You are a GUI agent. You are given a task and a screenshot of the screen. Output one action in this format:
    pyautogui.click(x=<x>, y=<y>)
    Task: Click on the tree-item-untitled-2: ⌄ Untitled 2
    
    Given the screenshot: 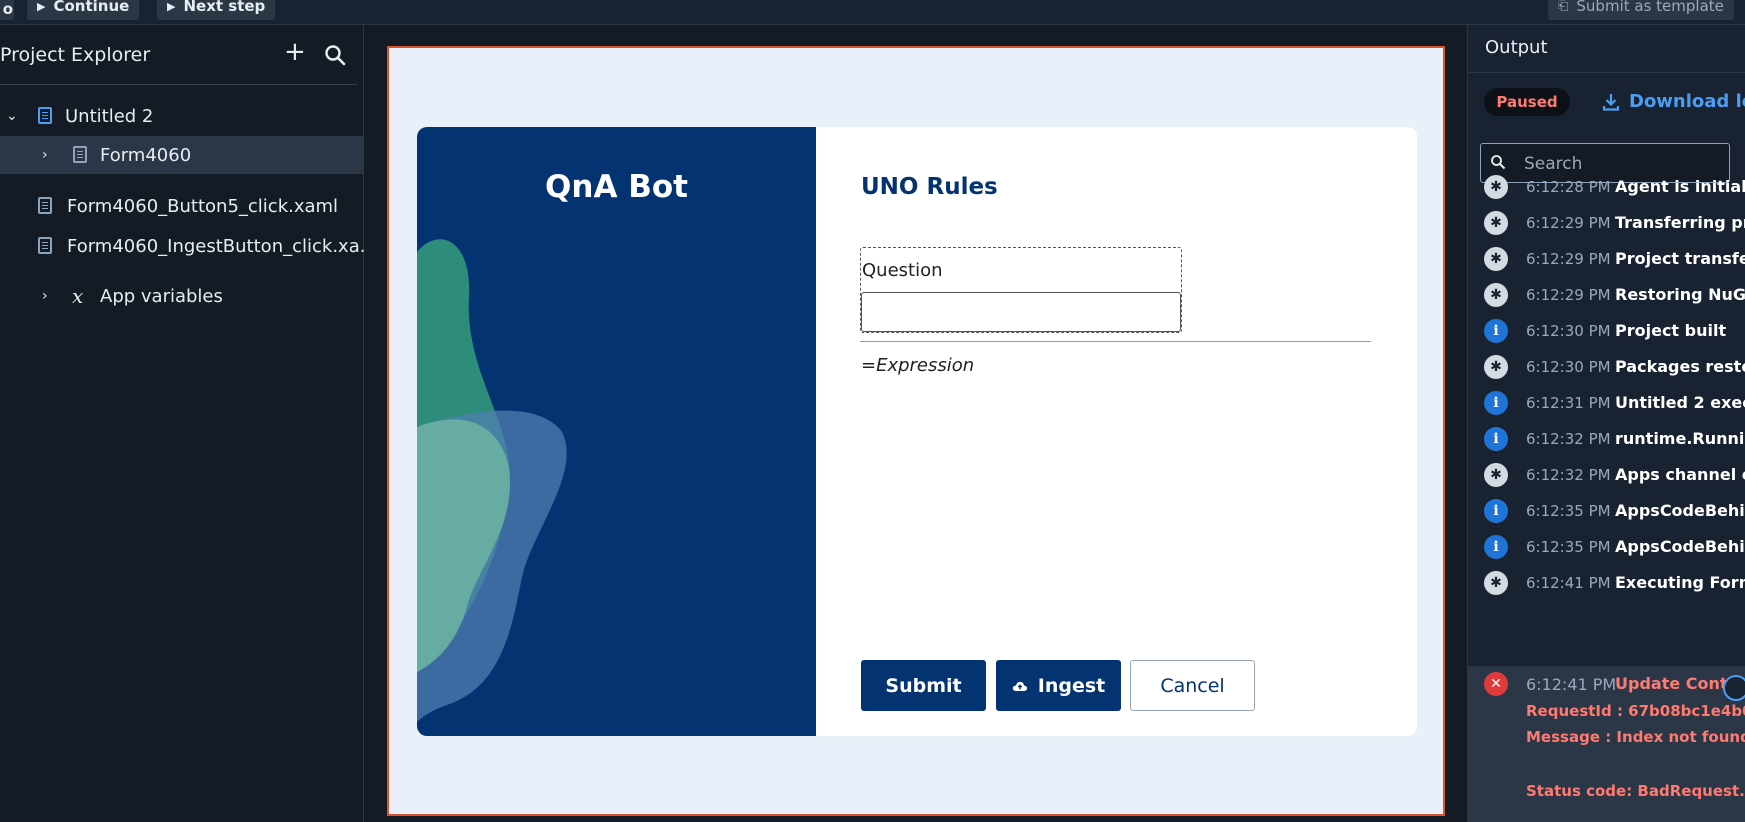 What is the action you would take?
    pyautogui.click(x=182, y=116)
    